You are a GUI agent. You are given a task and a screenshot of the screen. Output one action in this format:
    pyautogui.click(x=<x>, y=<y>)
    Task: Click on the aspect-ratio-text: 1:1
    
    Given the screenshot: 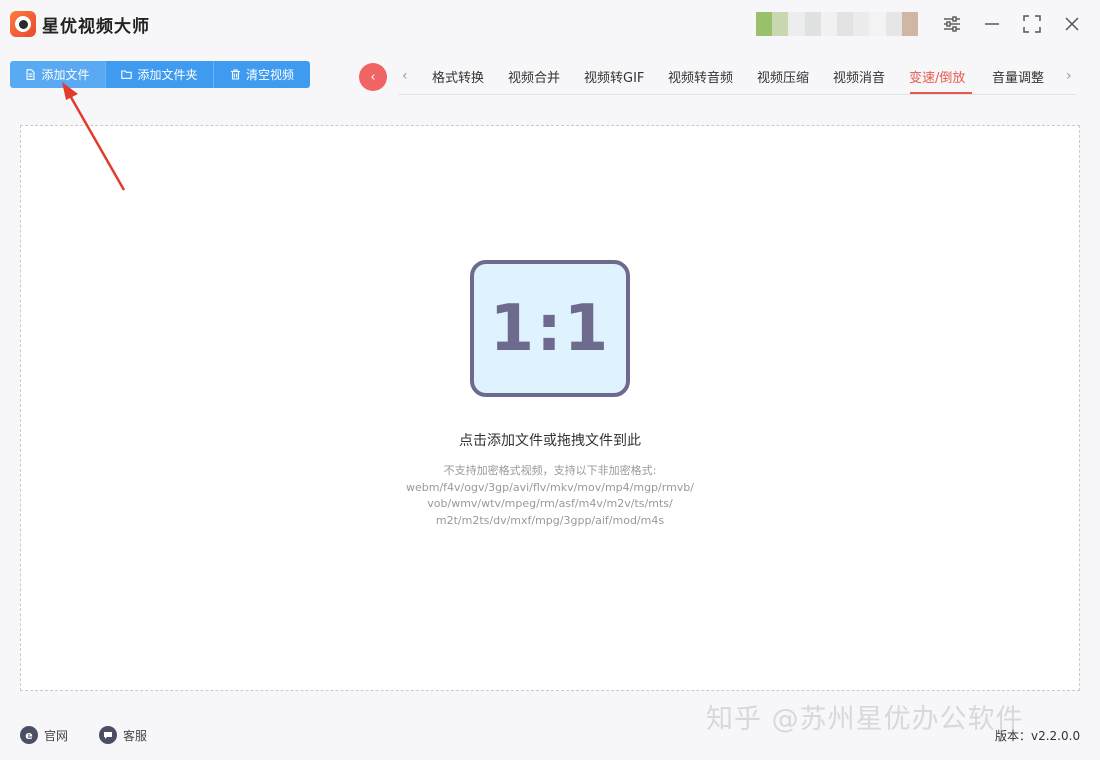 What is the action you would take?
    pyautogui.click(x=550, y=328)
    